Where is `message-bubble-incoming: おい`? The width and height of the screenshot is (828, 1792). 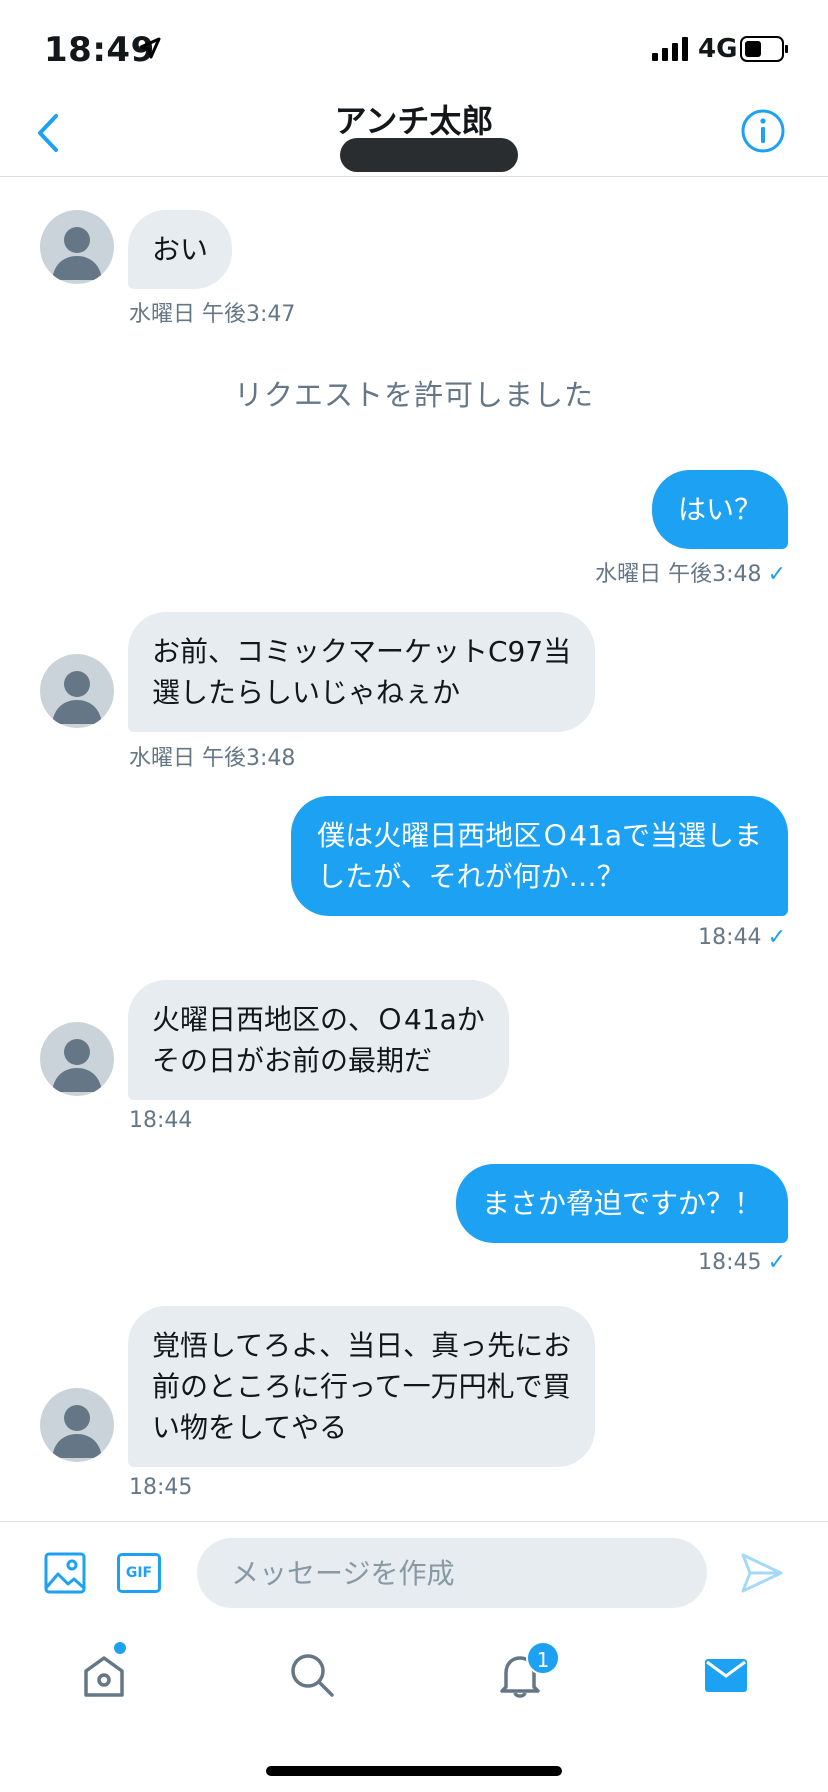 message-bubble-incoming: おい is located at coordinates (180, 249).